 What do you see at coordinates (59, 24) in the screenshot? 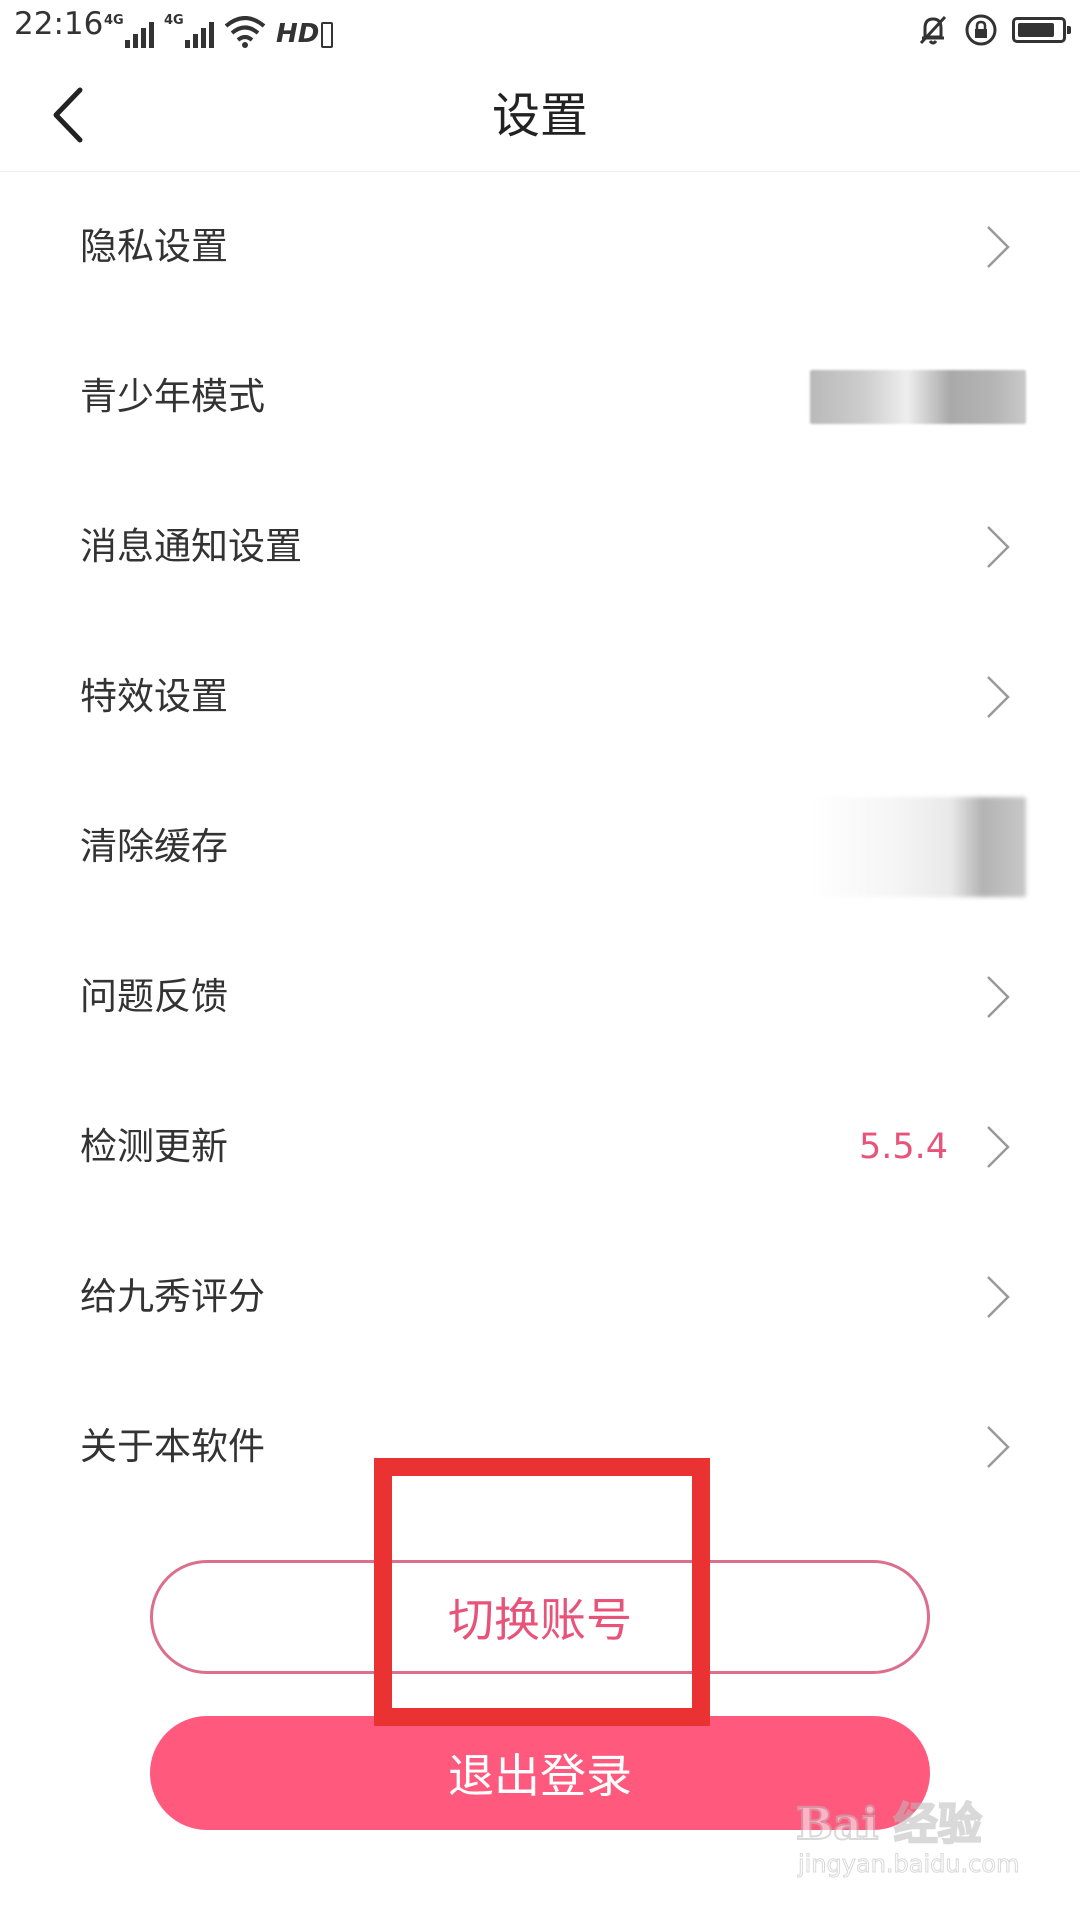
I see `status-time: 22:16` at bounding box center [59, 24].